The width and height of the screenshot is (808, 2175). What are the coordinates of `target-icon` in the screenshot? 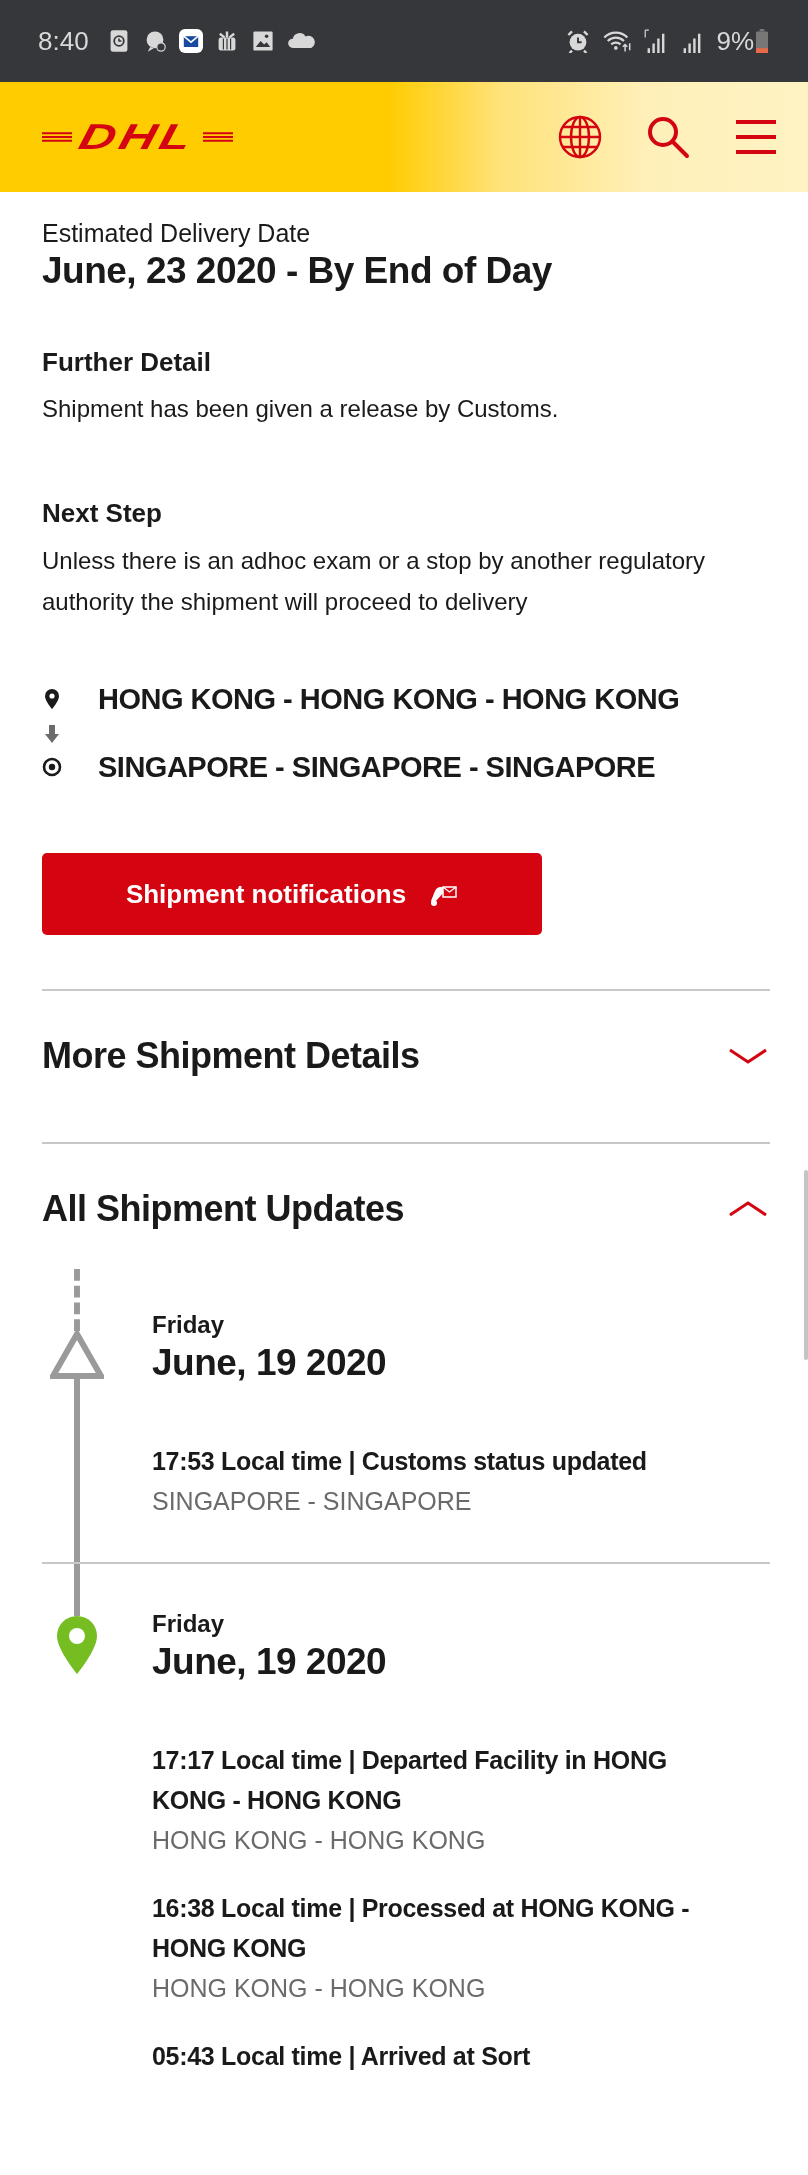 It's located at (52, 767).